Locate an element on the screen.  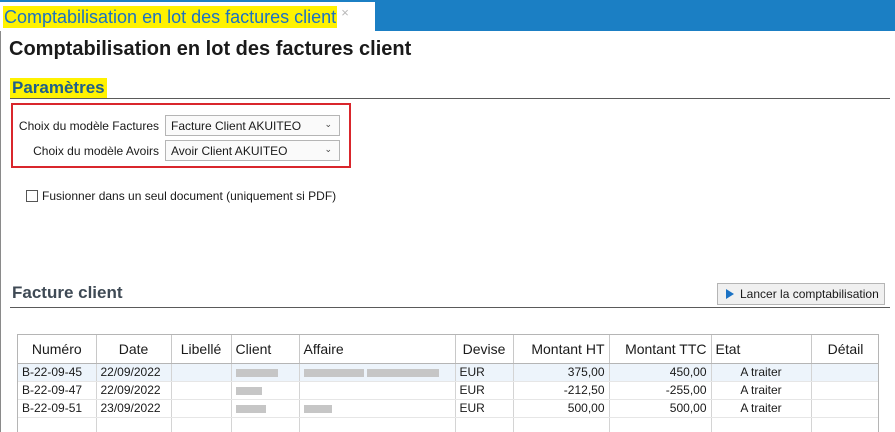
params-heading: Paramètres is located at coordinates (58, 88).